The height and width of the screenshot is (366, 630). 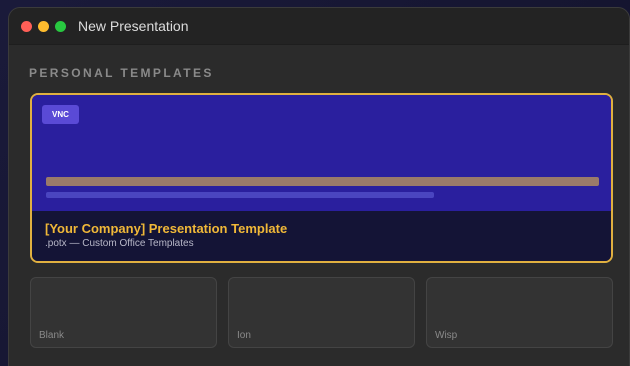 I want to click on window-title: New Presentation, so click(x=133, y=26).